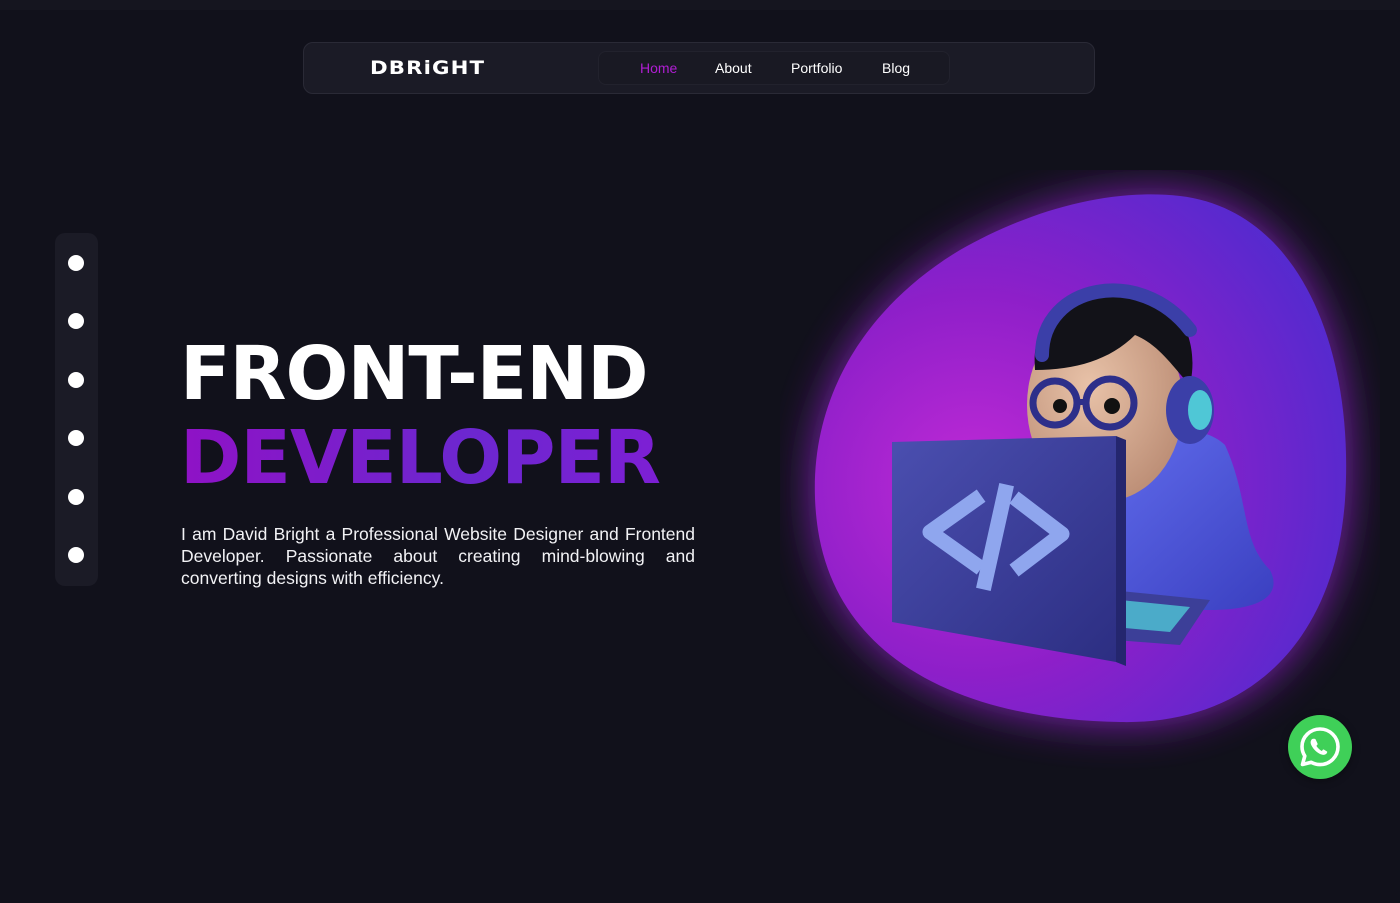 This screenshot has width=1400, height=903. I want to click on nav-link-about: About, so click(733, 68).